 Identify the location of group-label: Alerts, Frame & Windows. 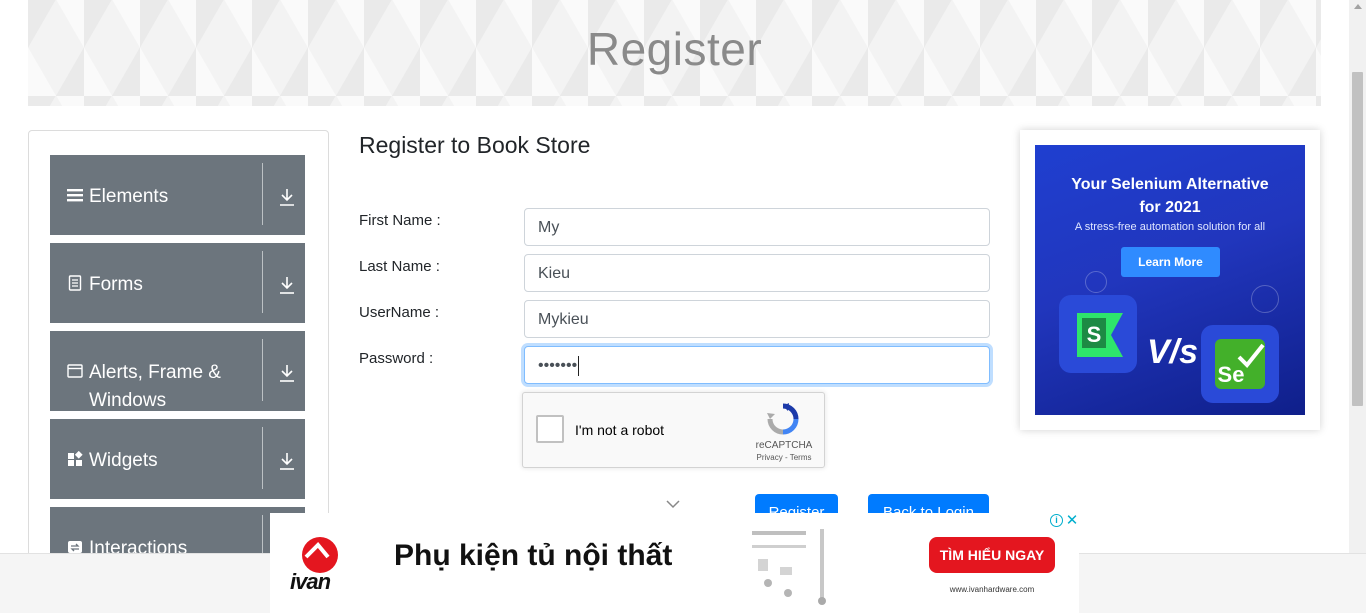
(155, 386).